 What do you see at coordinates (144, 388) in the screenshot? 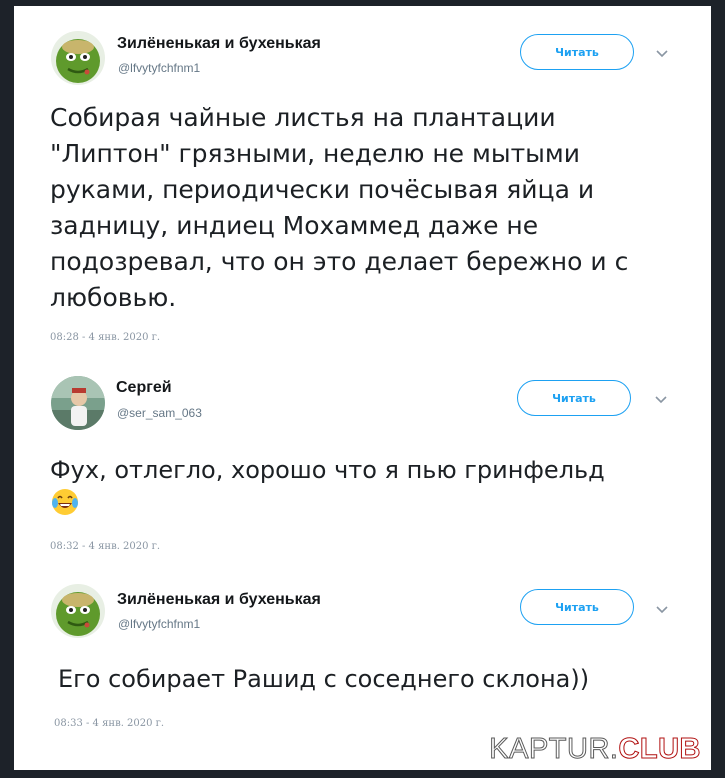
I see `author-name: Сергей` at bounding box center [144, 388].